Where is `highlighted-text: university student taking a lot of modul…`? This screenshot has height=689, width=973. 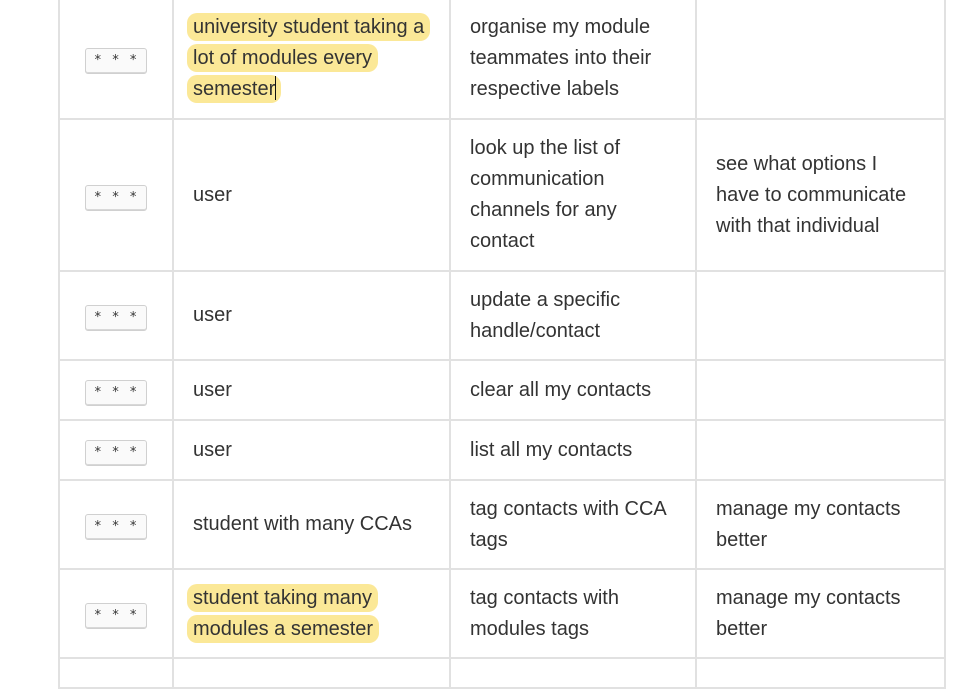 highlighted-text: university student taking a lot of modul… is located at coordinates (309, 57).